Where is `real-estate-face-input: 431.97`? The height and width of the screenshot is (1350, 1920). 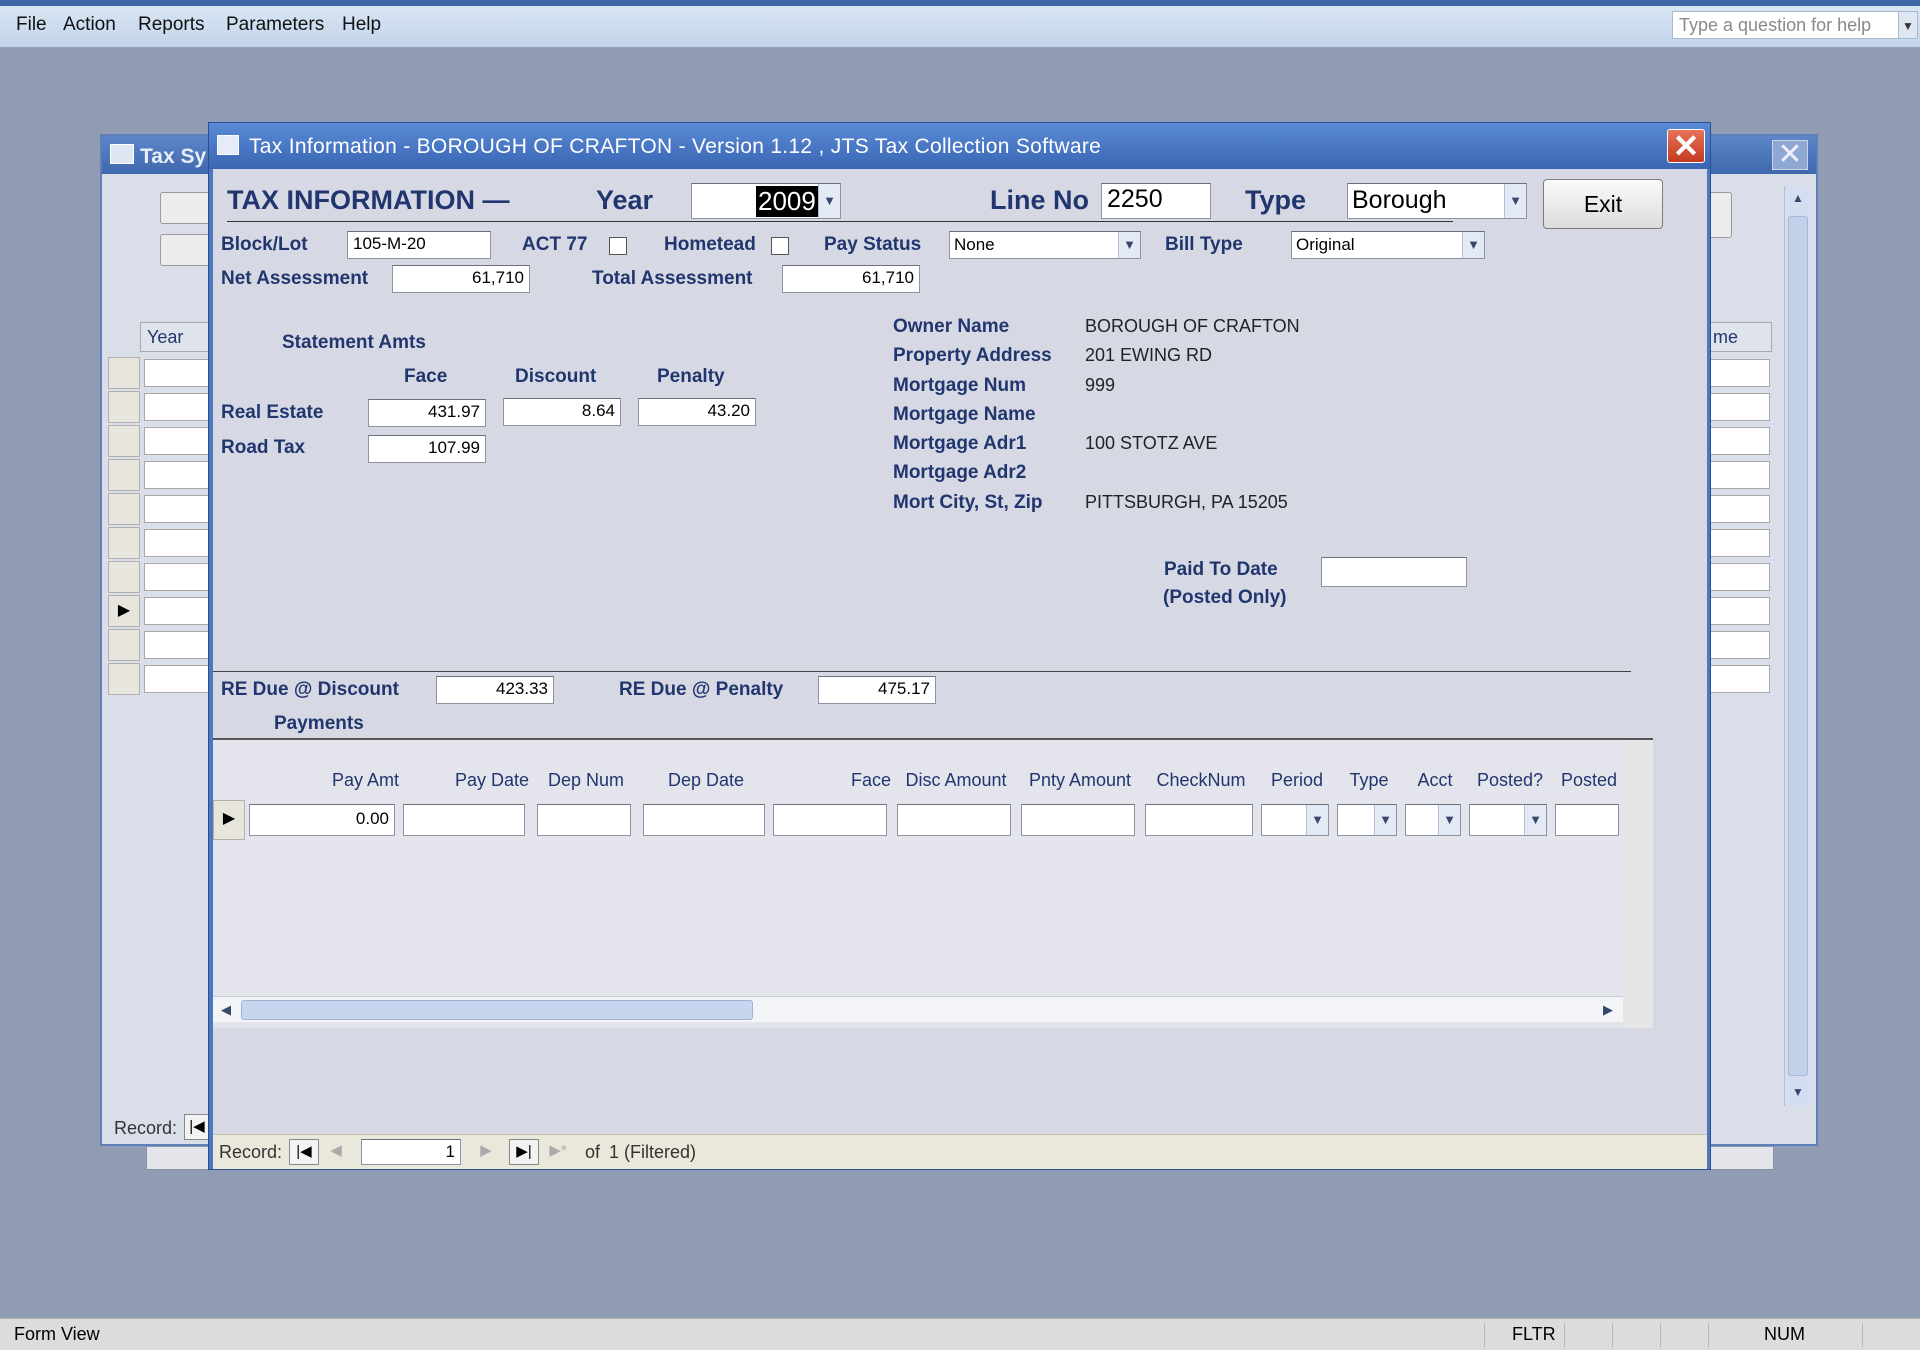
real-estate-face-input: 431.97 is located at coordinates (427, 413).